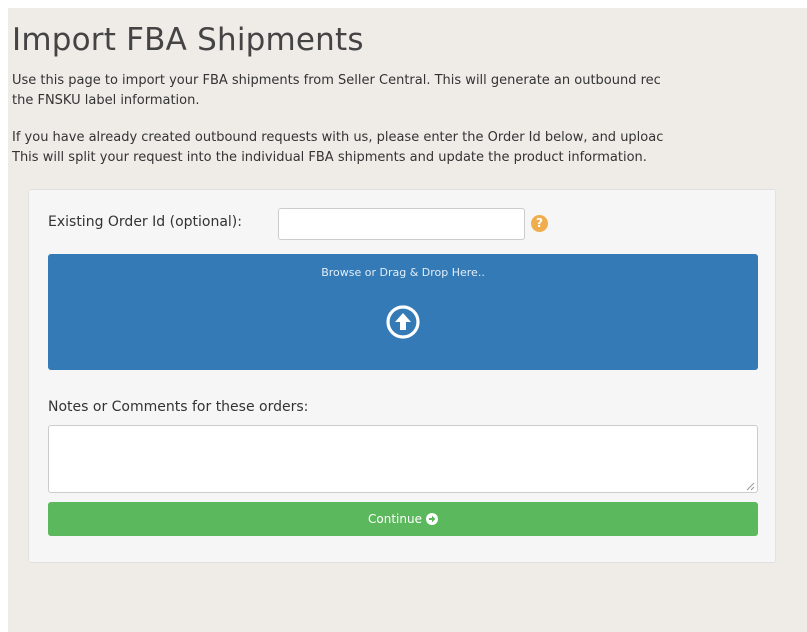  Describe the element at coordinates (403, 272) in the screenshot. I see `dropzone-text: Browse or Drag & Drop Here..` at that location.